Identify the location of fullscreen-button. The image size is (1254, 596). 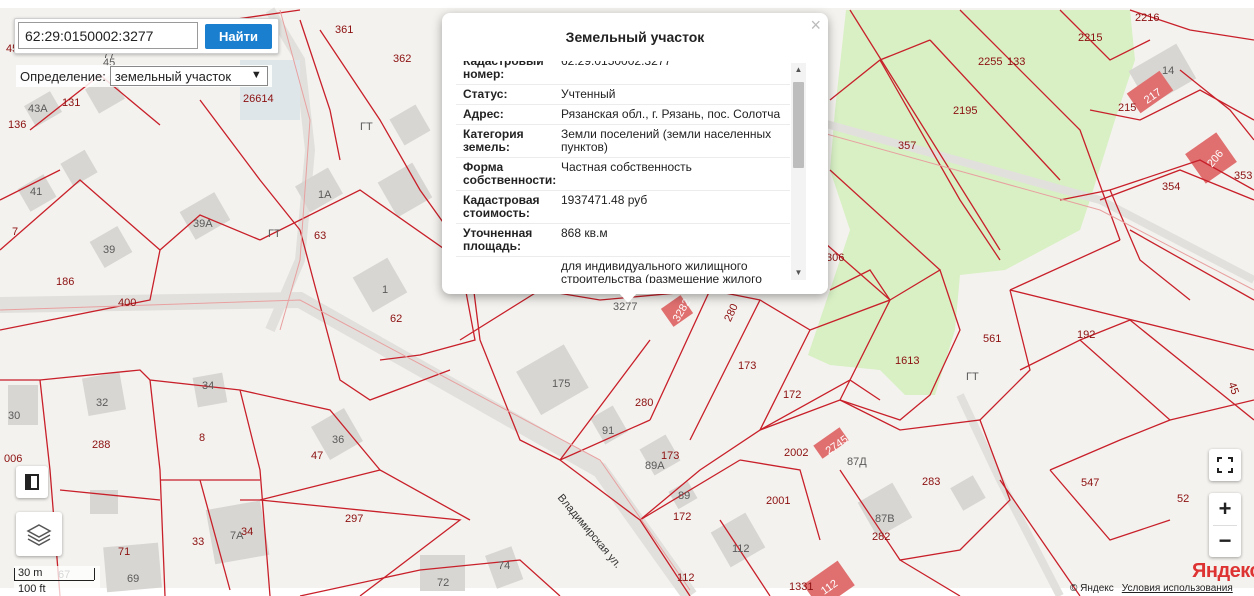
(1225, 465).